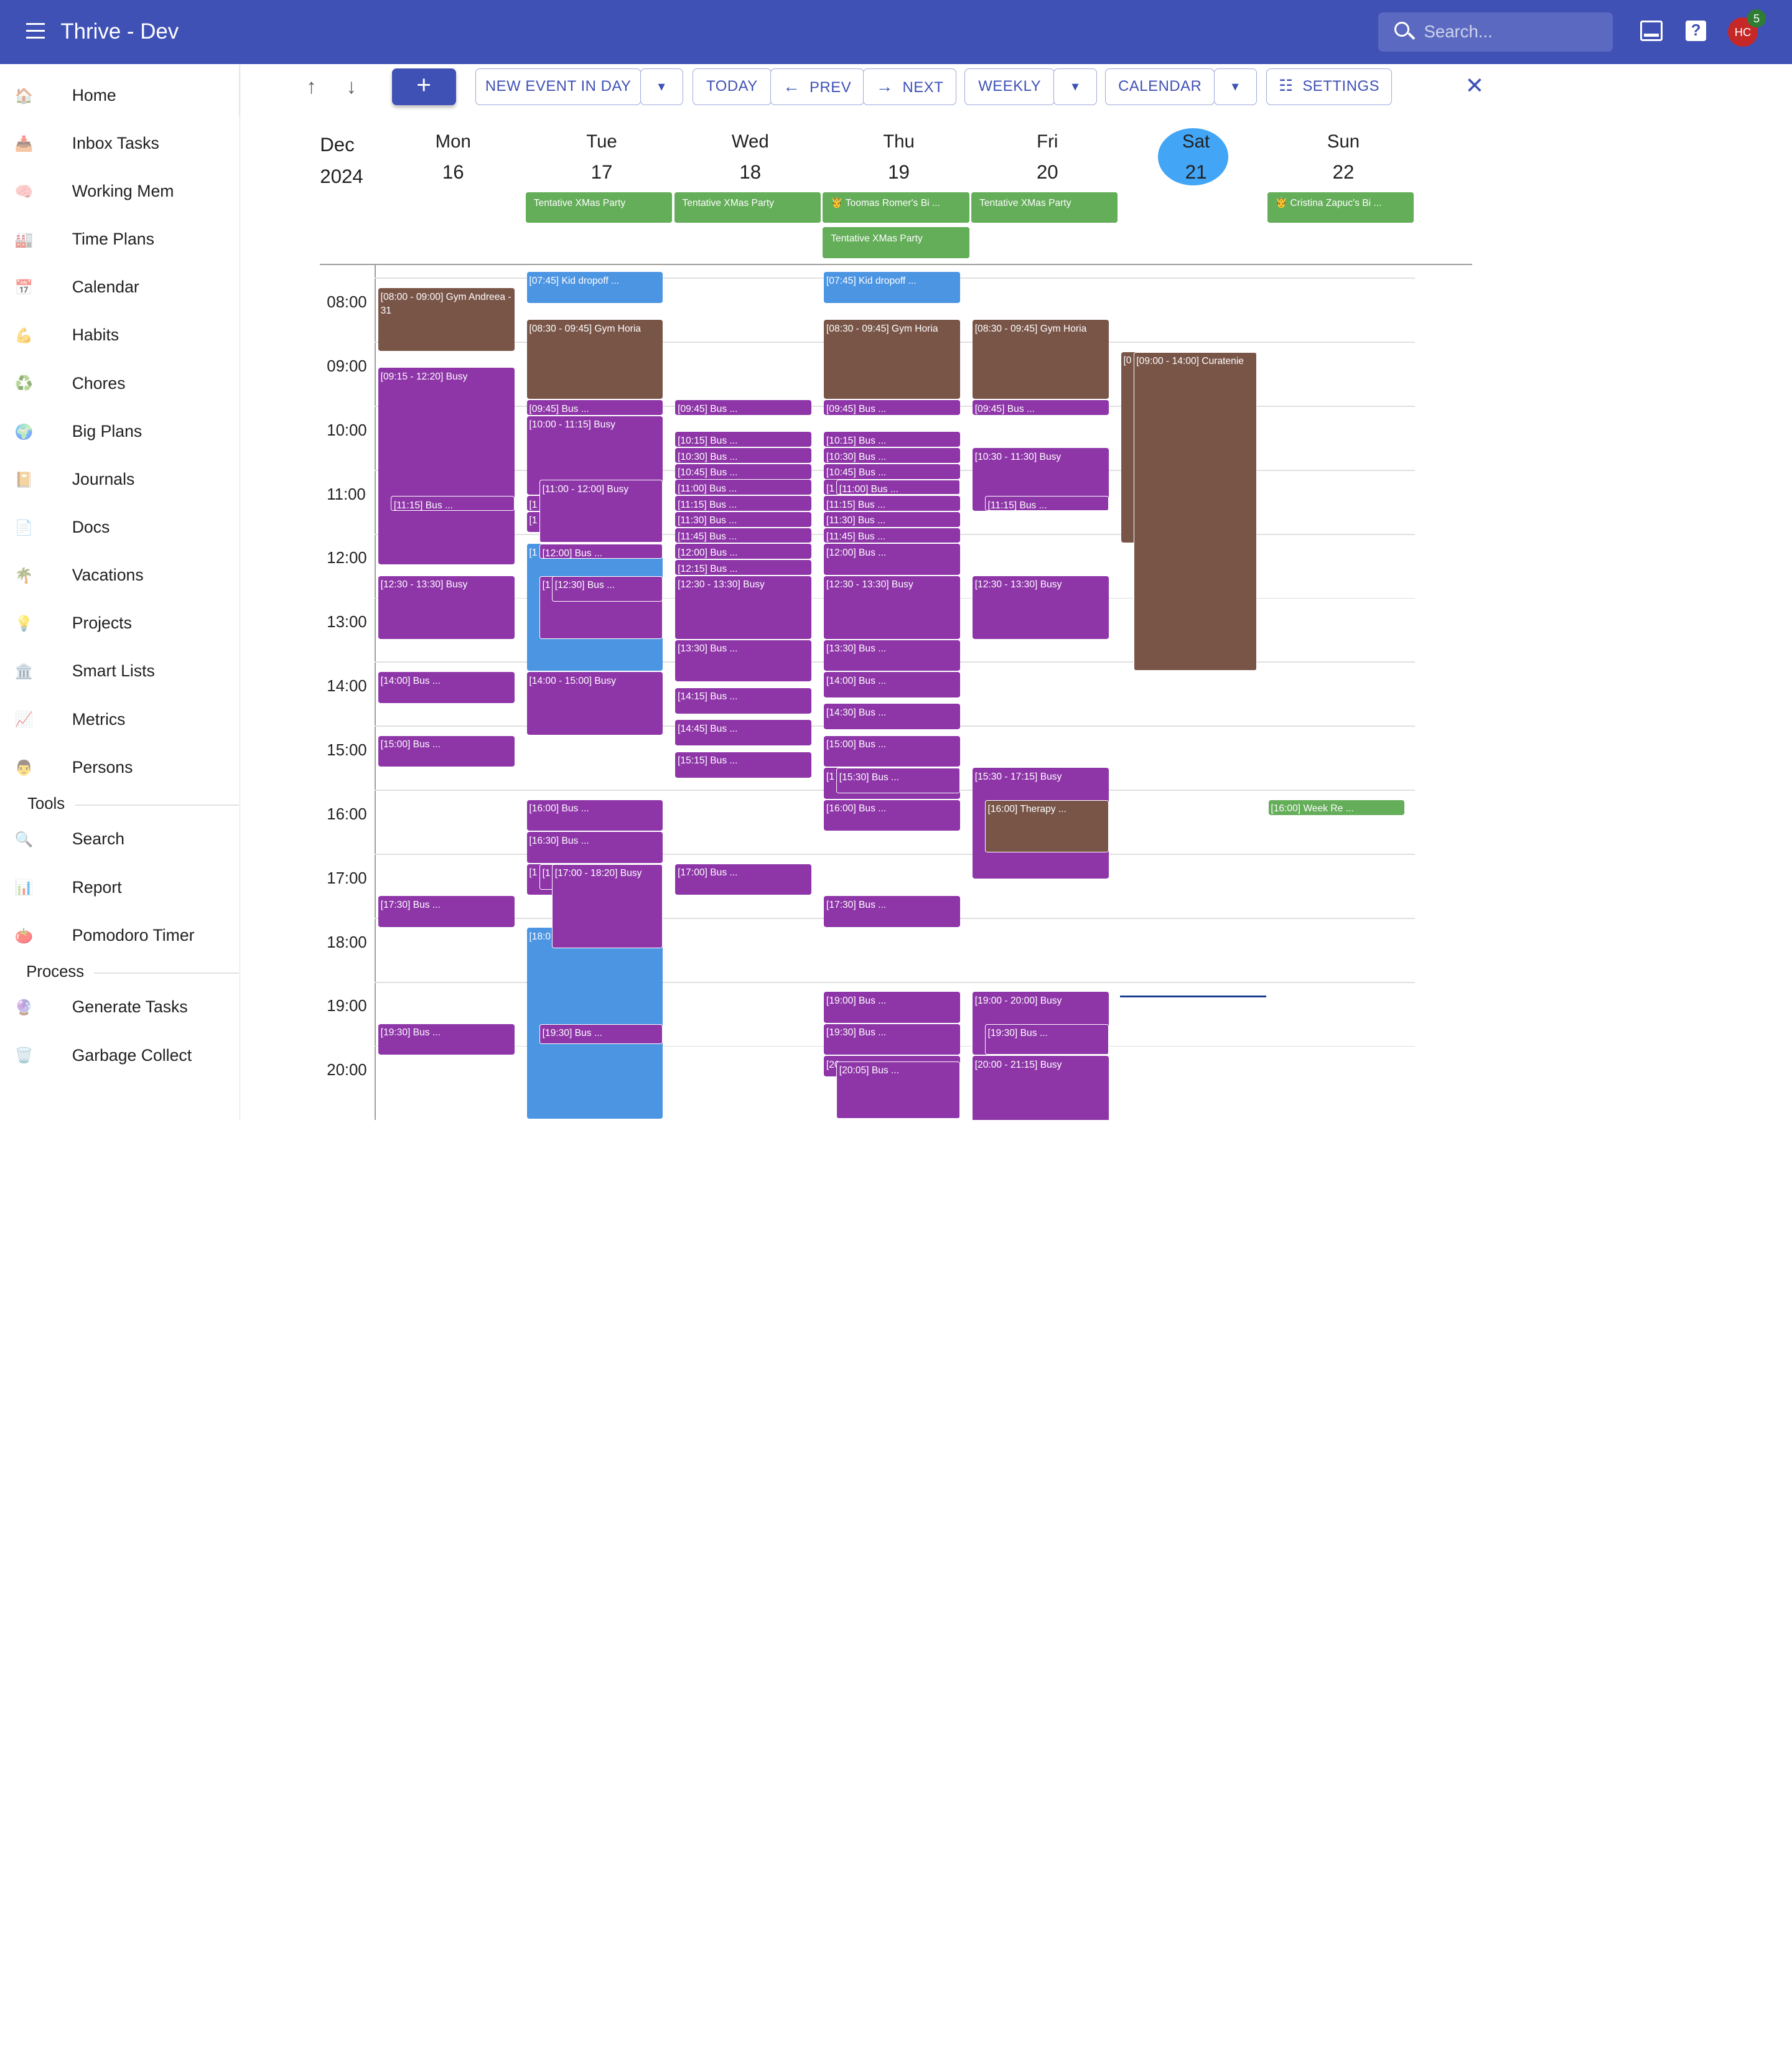  Describe the element at coordinates (898, 141) in the screenshot. I see `day-name-thu: Thu` at that location.